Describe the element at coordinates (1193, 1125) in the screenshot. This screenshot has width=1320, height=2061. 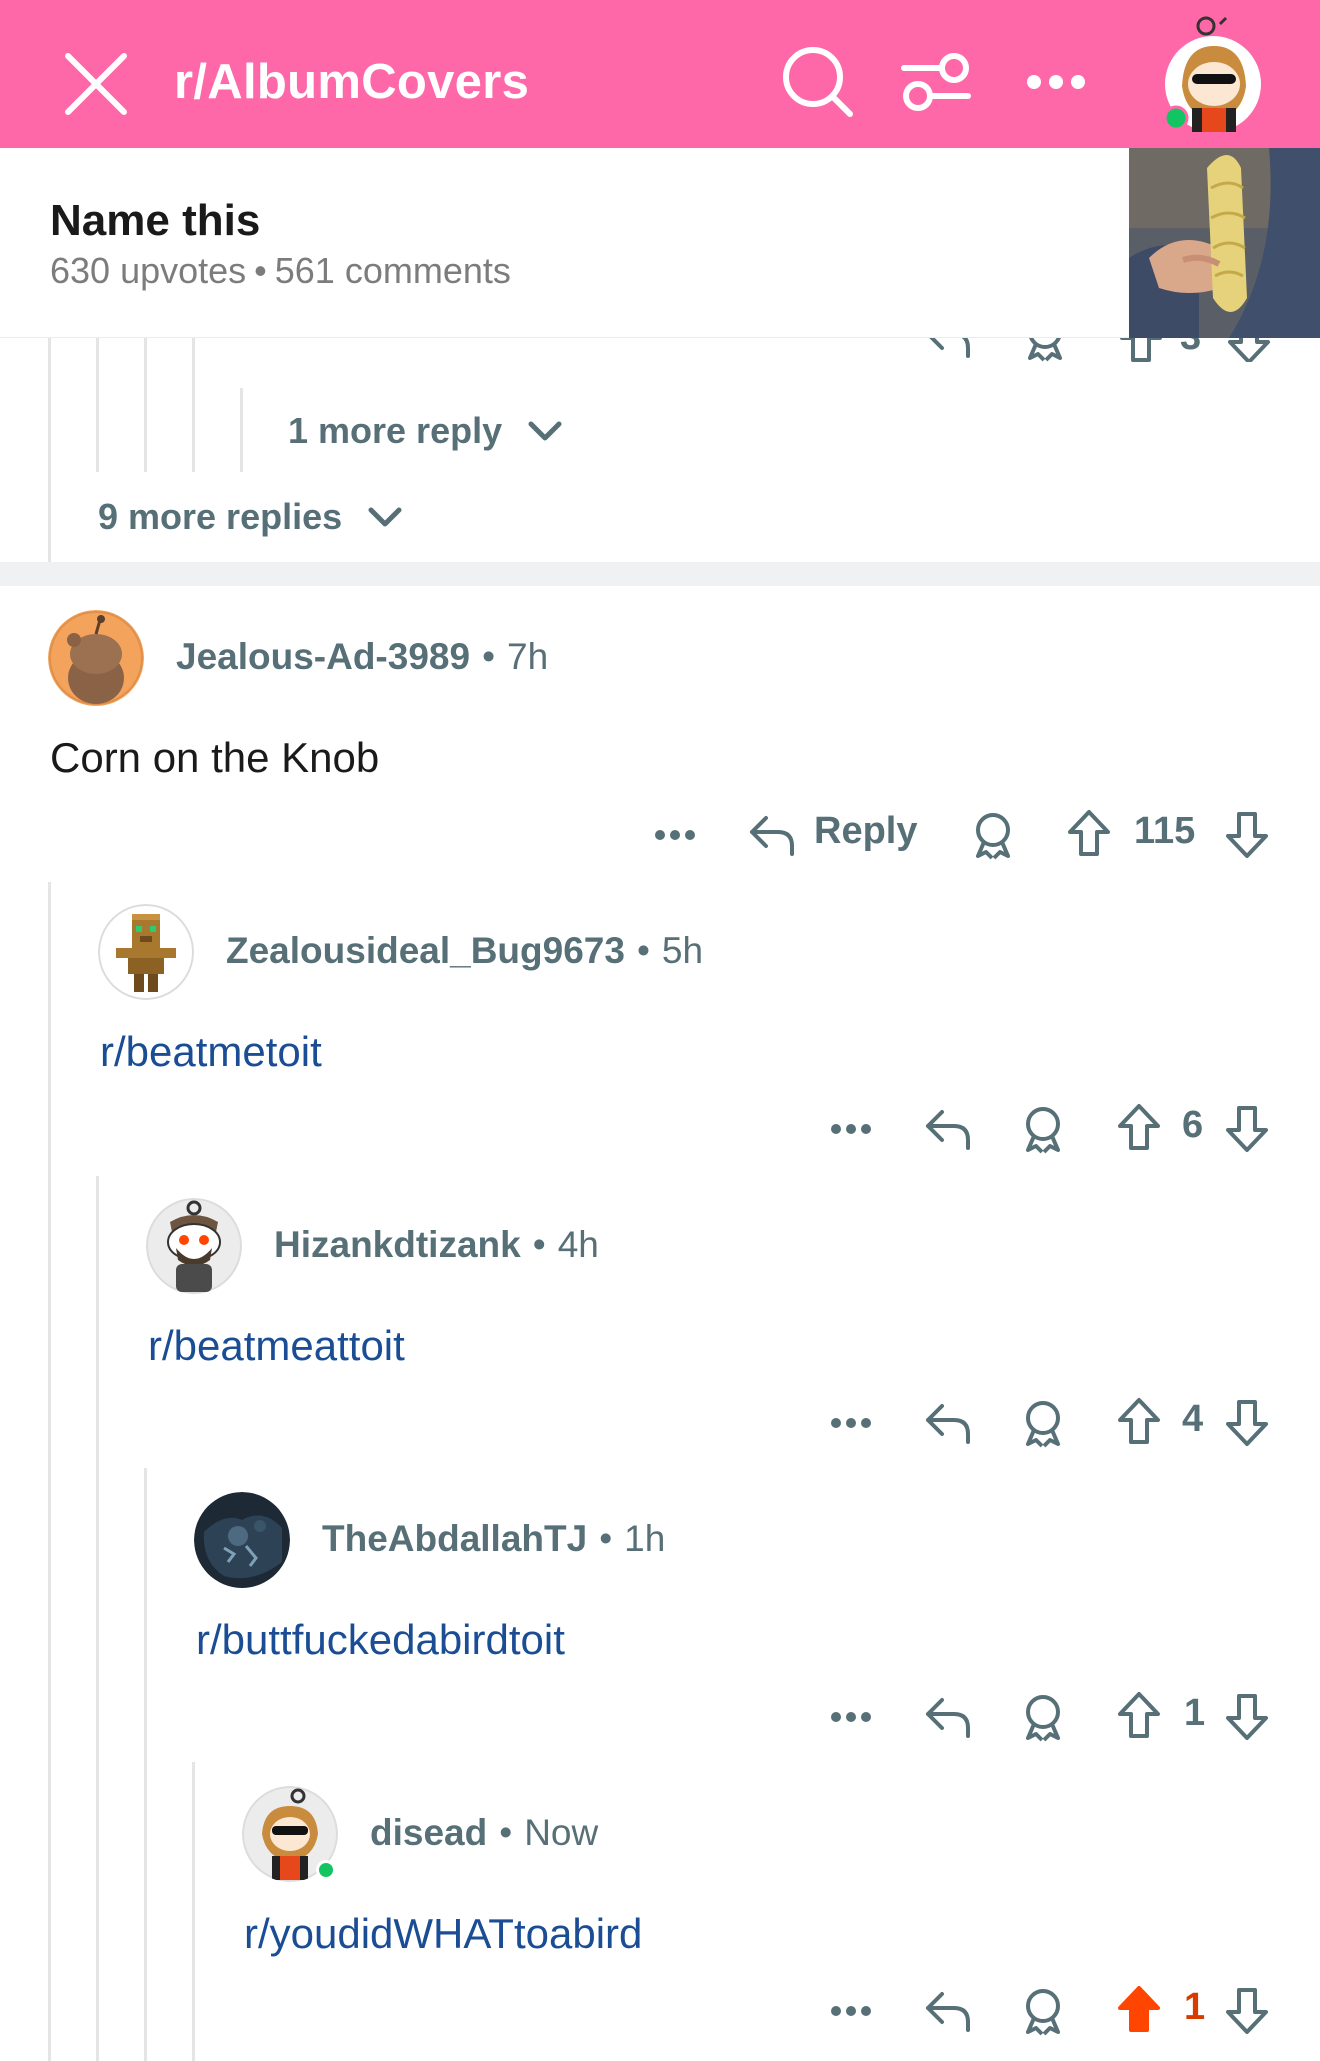
I see `vote-count: 6` at that location.